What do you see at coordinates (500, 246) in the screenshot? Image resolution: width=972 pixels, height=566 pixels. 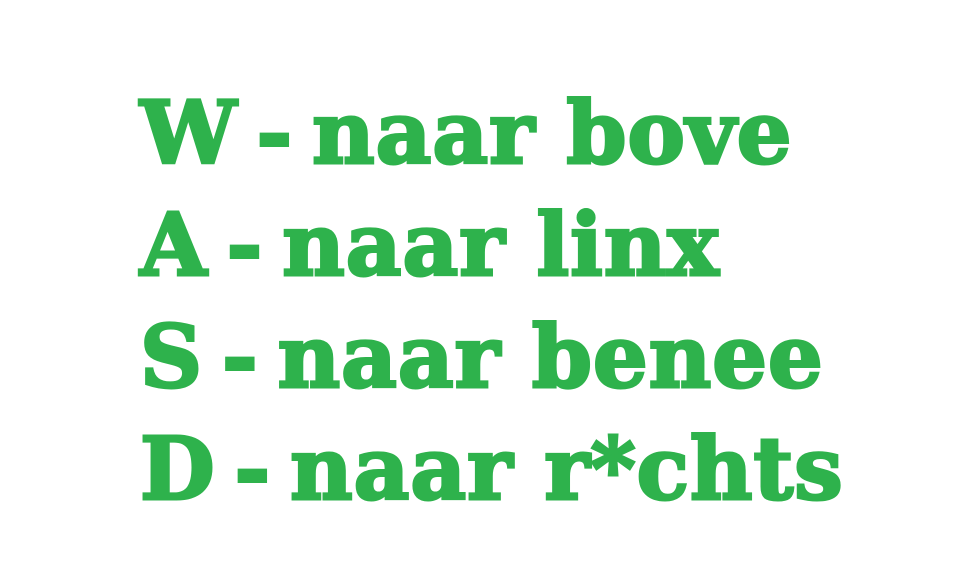 I see `direction-text: naar linx` at bounding box center [500, 246].